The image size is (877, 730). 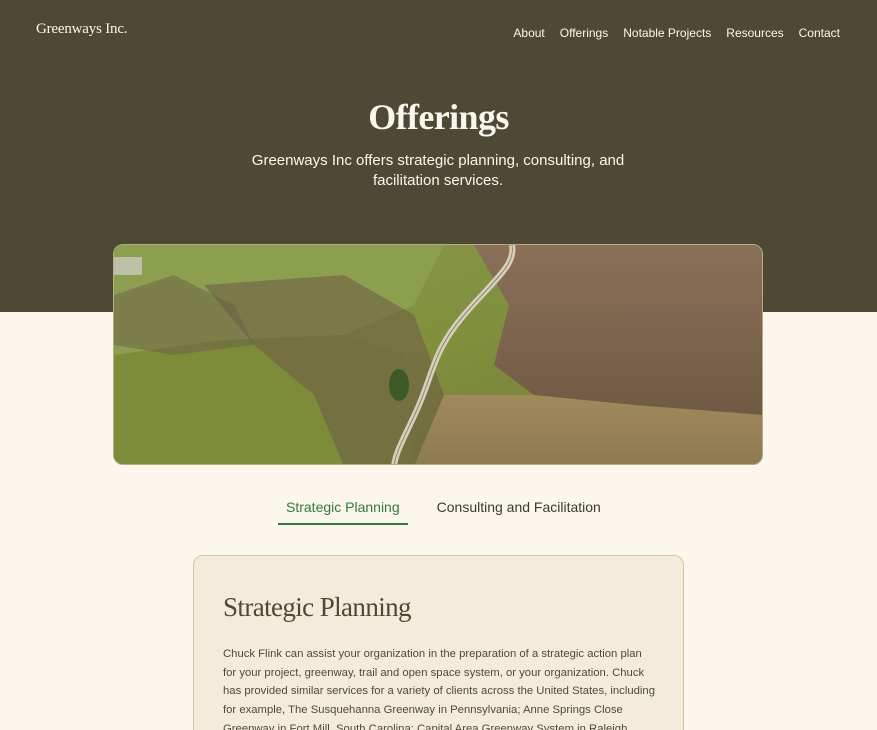 I want to click on brand-logo: Greenways Inc., so click(x=82, y=29).